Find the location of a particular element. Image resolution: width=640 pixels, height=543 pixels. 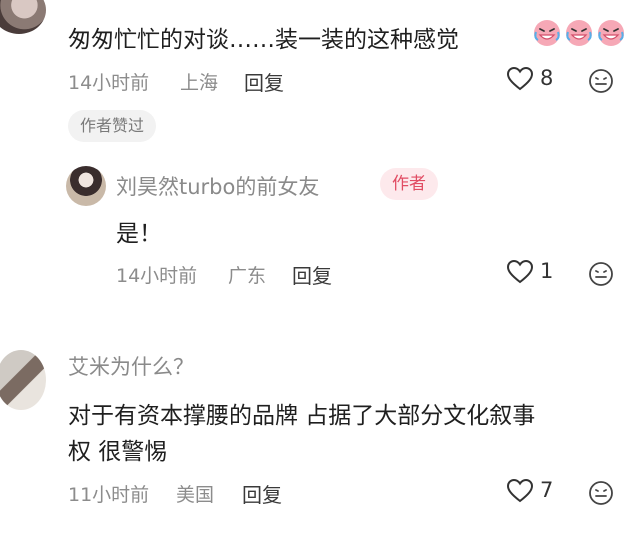

username: 刘昊然turbo的前女友 is located at coordinates (217, 186).